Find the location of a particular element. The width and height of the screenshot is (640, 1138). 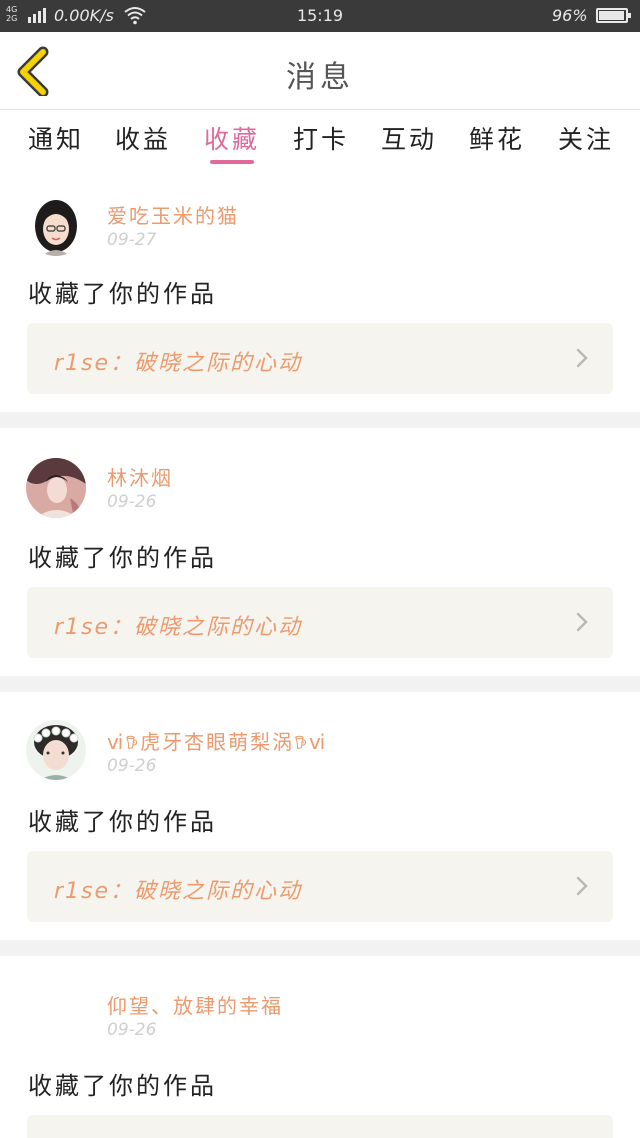

status-bar: 4G 2G 0.00K/s 15:19 96% is located at coordinates (320, 16).